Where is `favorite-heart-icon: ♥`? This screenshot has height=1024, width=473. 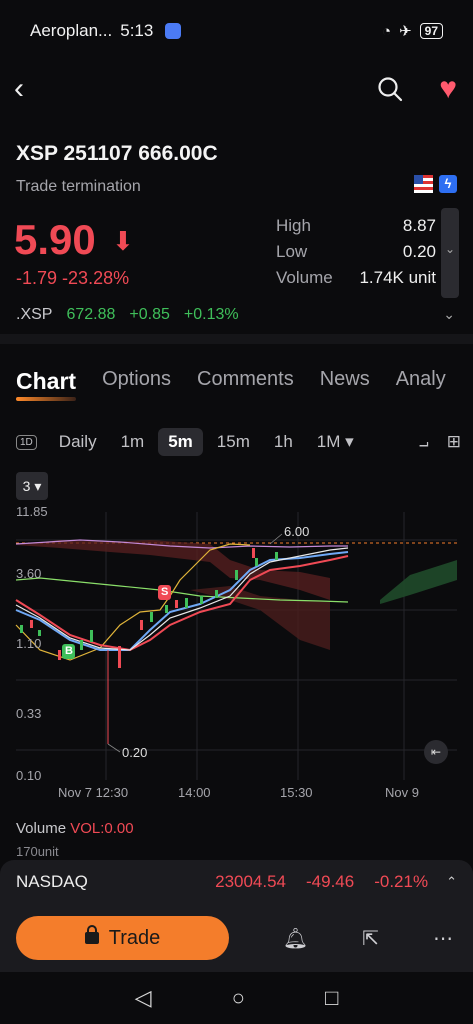 favorite-heart-icon: ♥ is located at coordinates (448, 89).